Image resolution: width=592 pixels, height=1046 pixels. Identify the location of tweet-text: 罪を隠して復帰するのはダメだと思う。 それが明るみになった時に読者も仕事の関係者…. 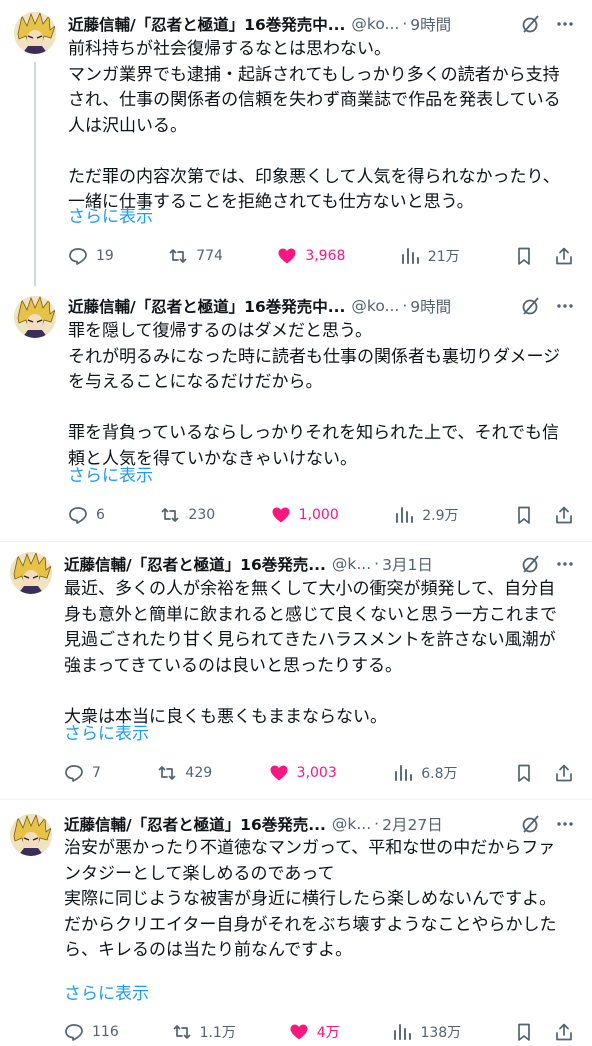
(314, 395).